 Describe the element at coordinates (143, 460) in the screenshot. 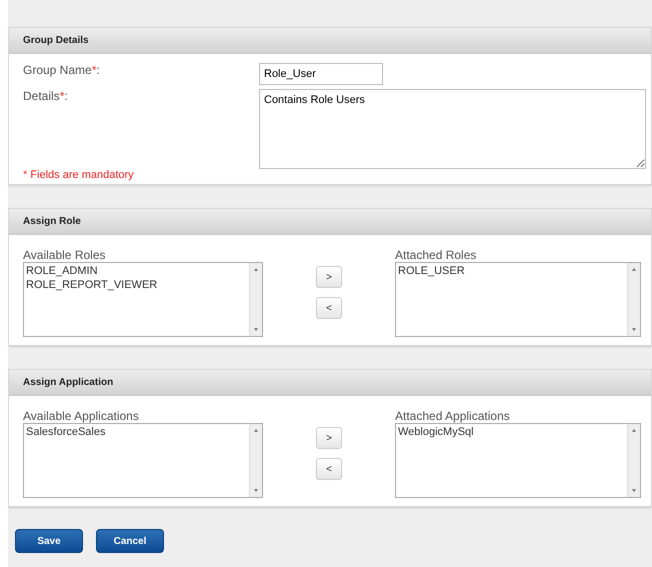

I see `list-box: SalesforceSales` at that location.